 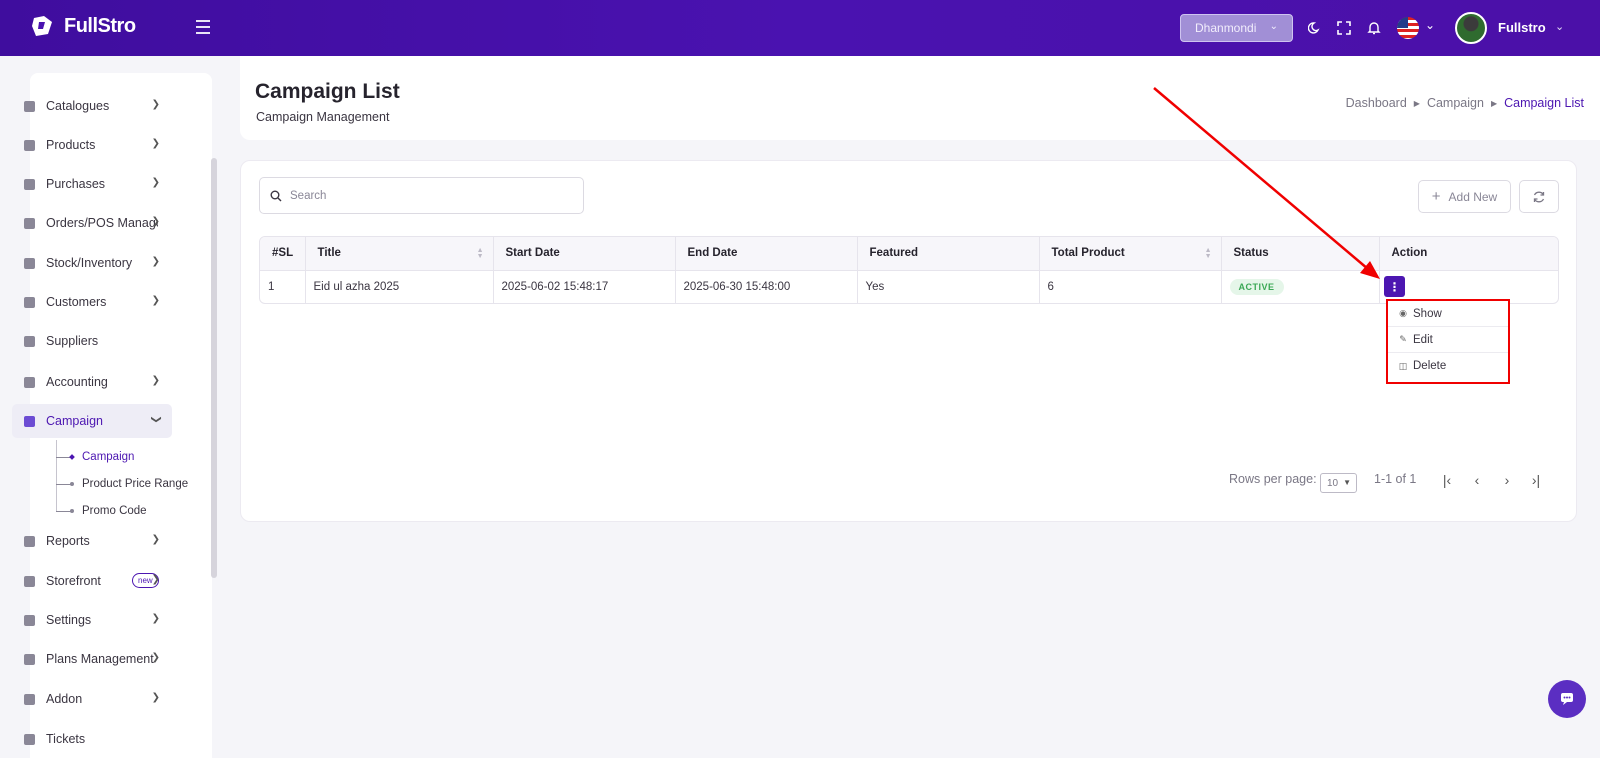 What do you see at coordinates (1430, 25) in the screenshot?
I see `language-chevron-icon: ⌄` at bounding box center [1430, 25].